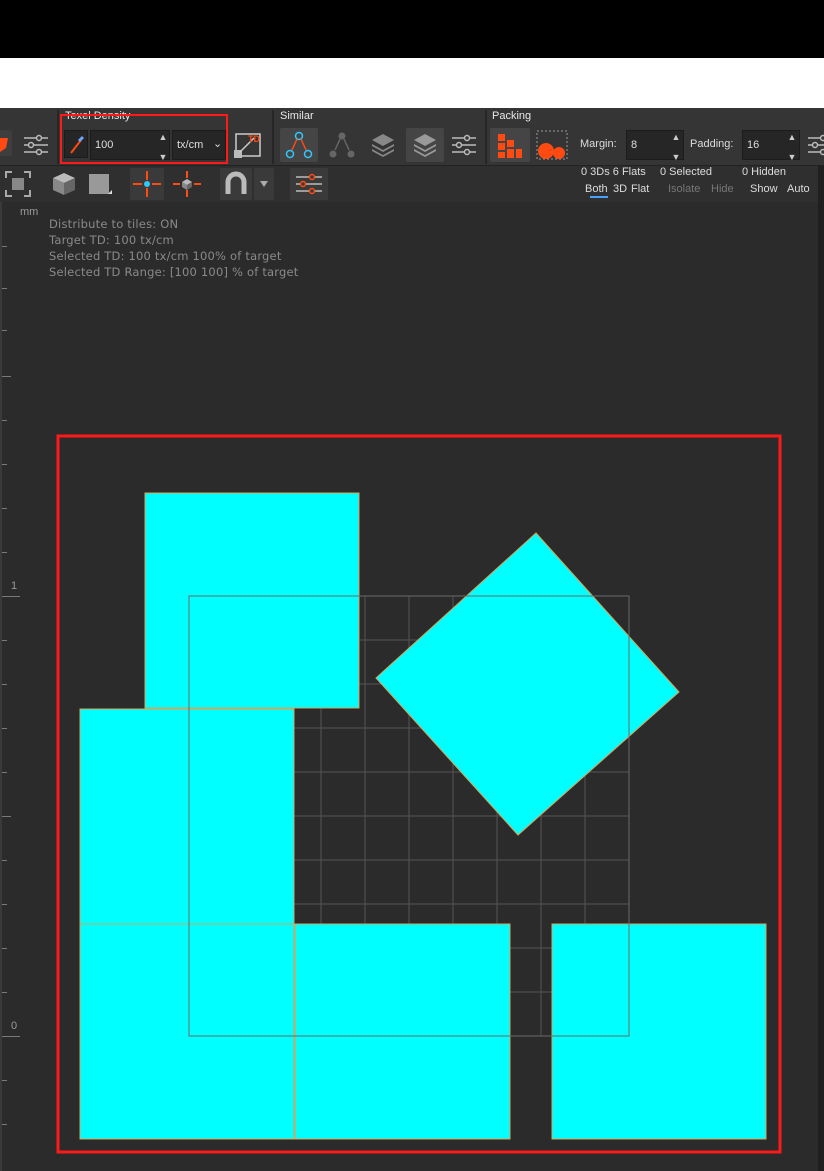 The width and height of the screenshot is (824, 1171). Describe the element at coordinates (10, 686) in the screenshot. I see `vertical-ruler` at that location.